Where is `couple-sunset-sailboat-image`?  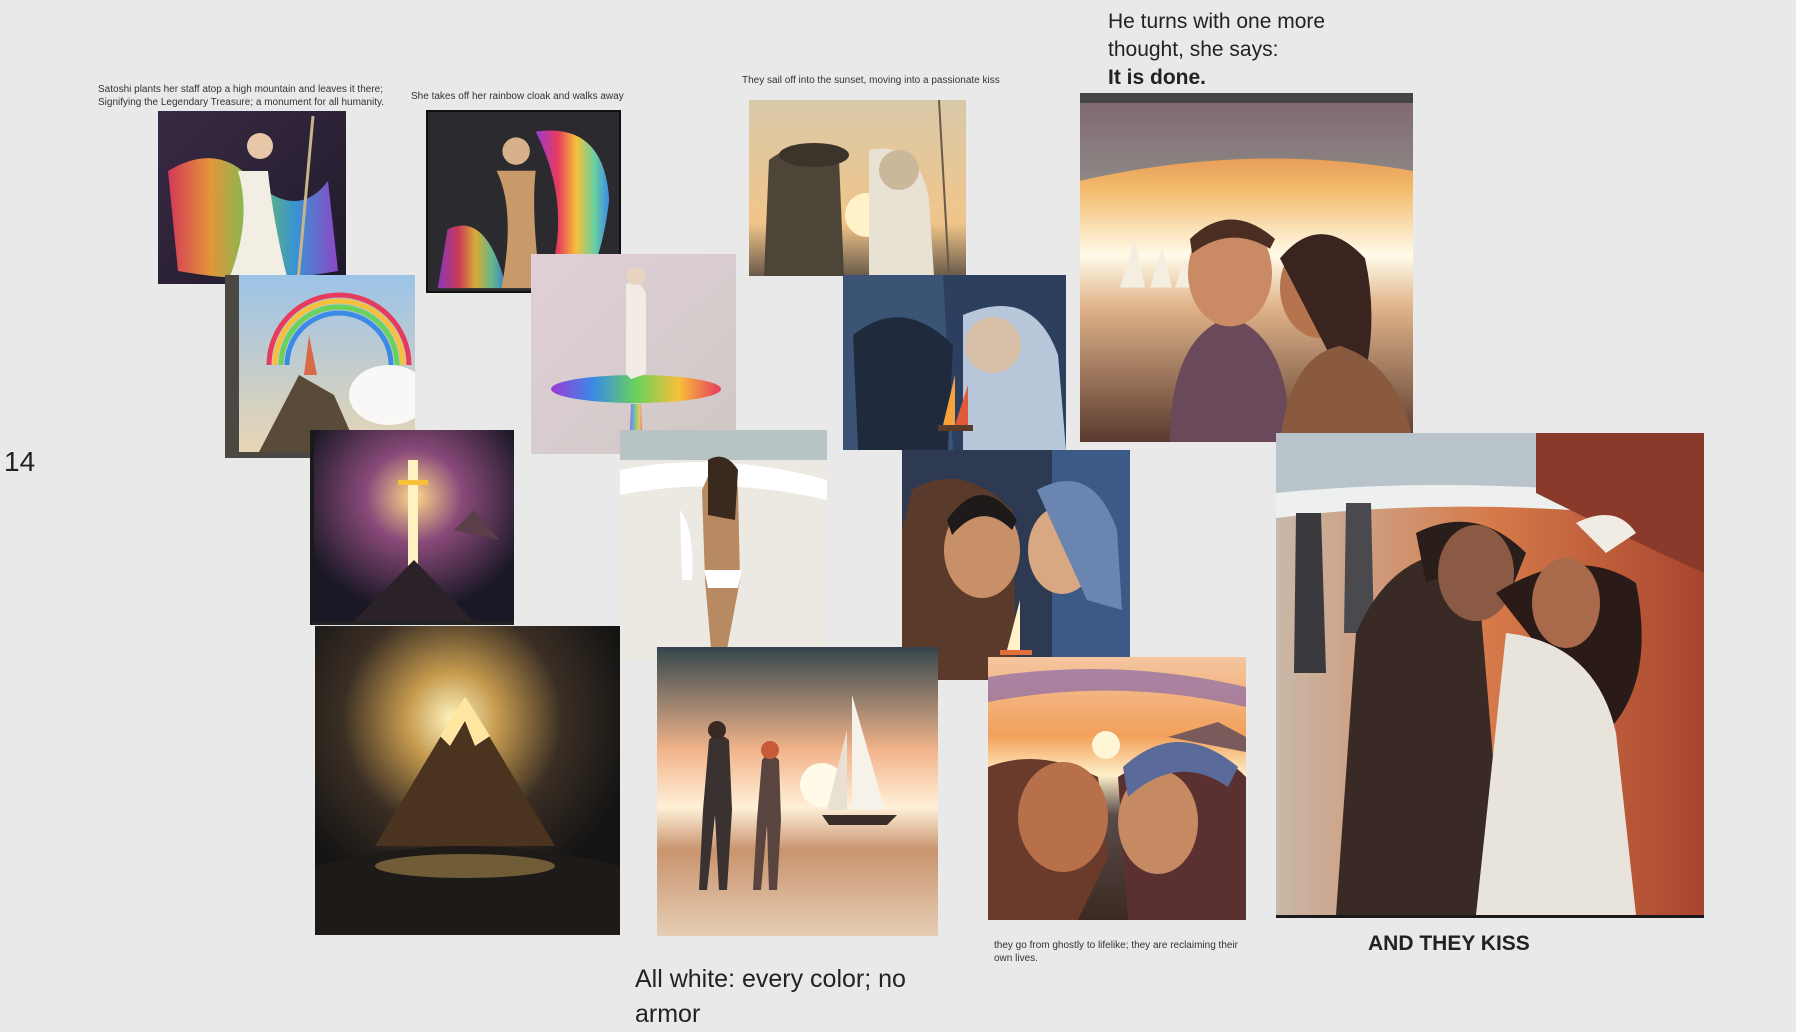 couple-sunset-sailboat-image is located at coordinates (797, 791).